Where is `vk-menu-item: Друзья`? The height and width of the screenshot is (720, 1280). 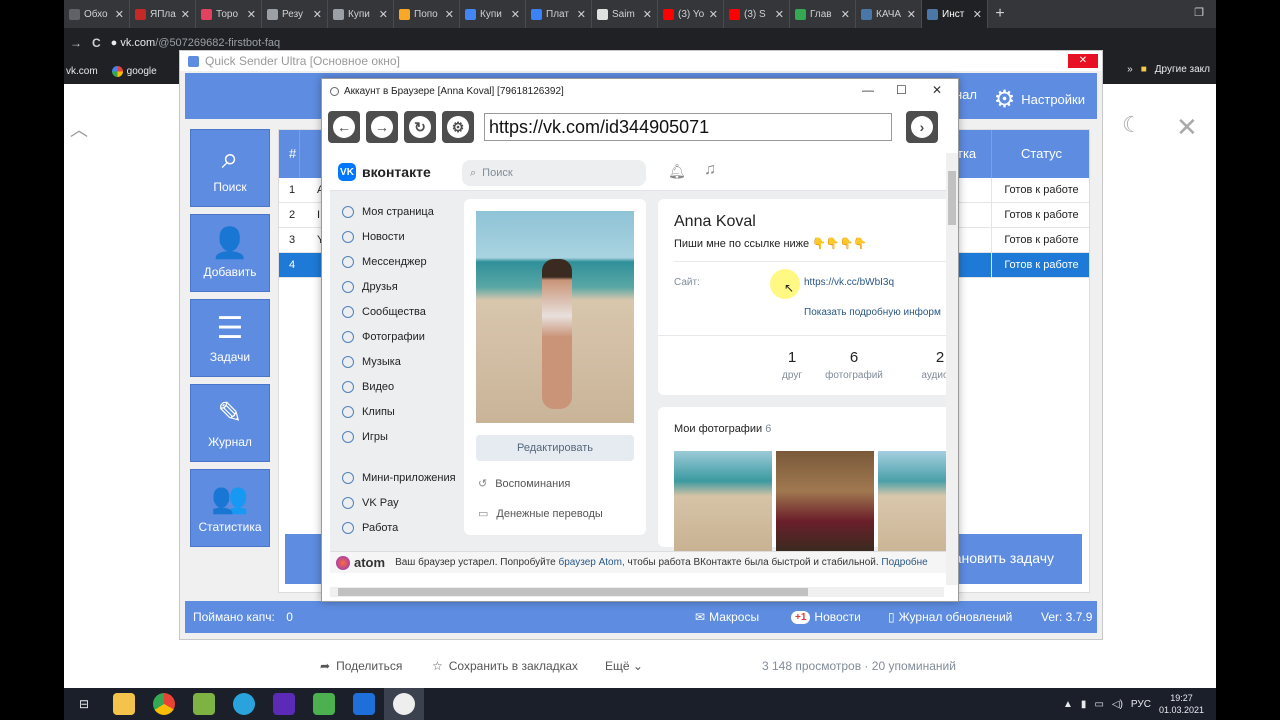 vk-menu-item: Друзья is located at coordinates (395, 286).